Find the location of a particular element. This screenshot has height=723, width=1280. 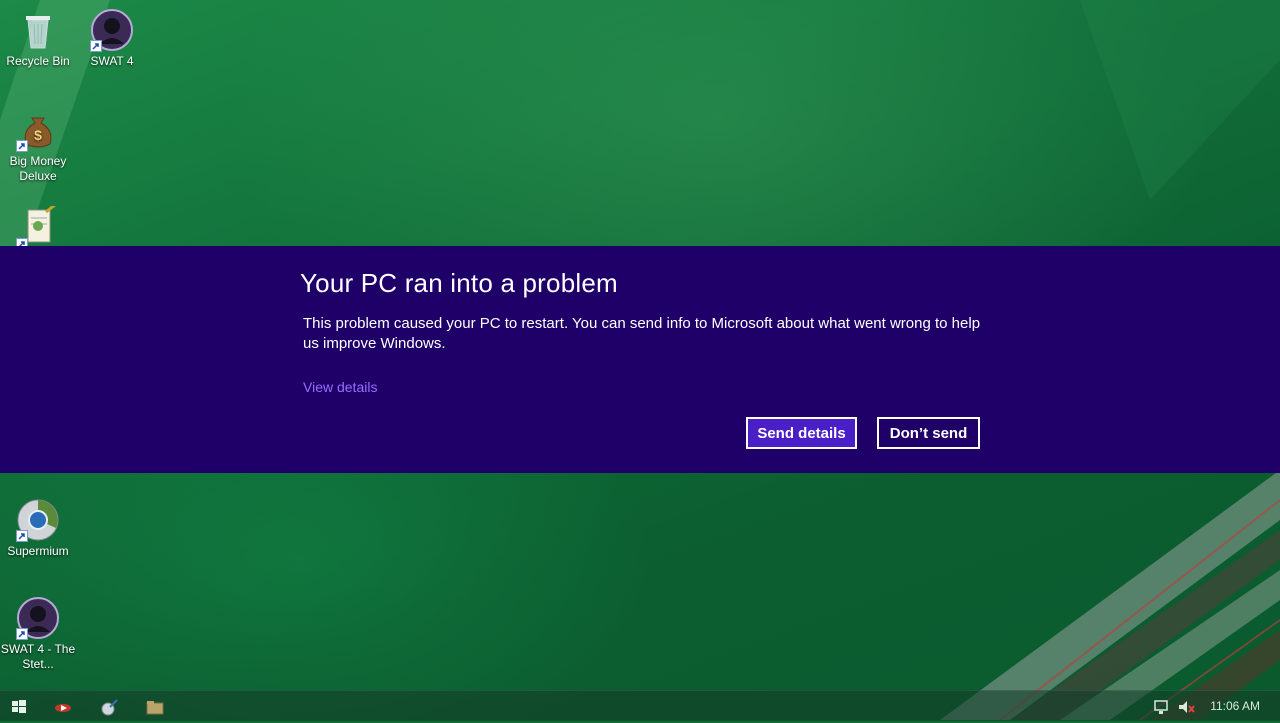

send-details-button: Send details is located at coordinates (801, 433).